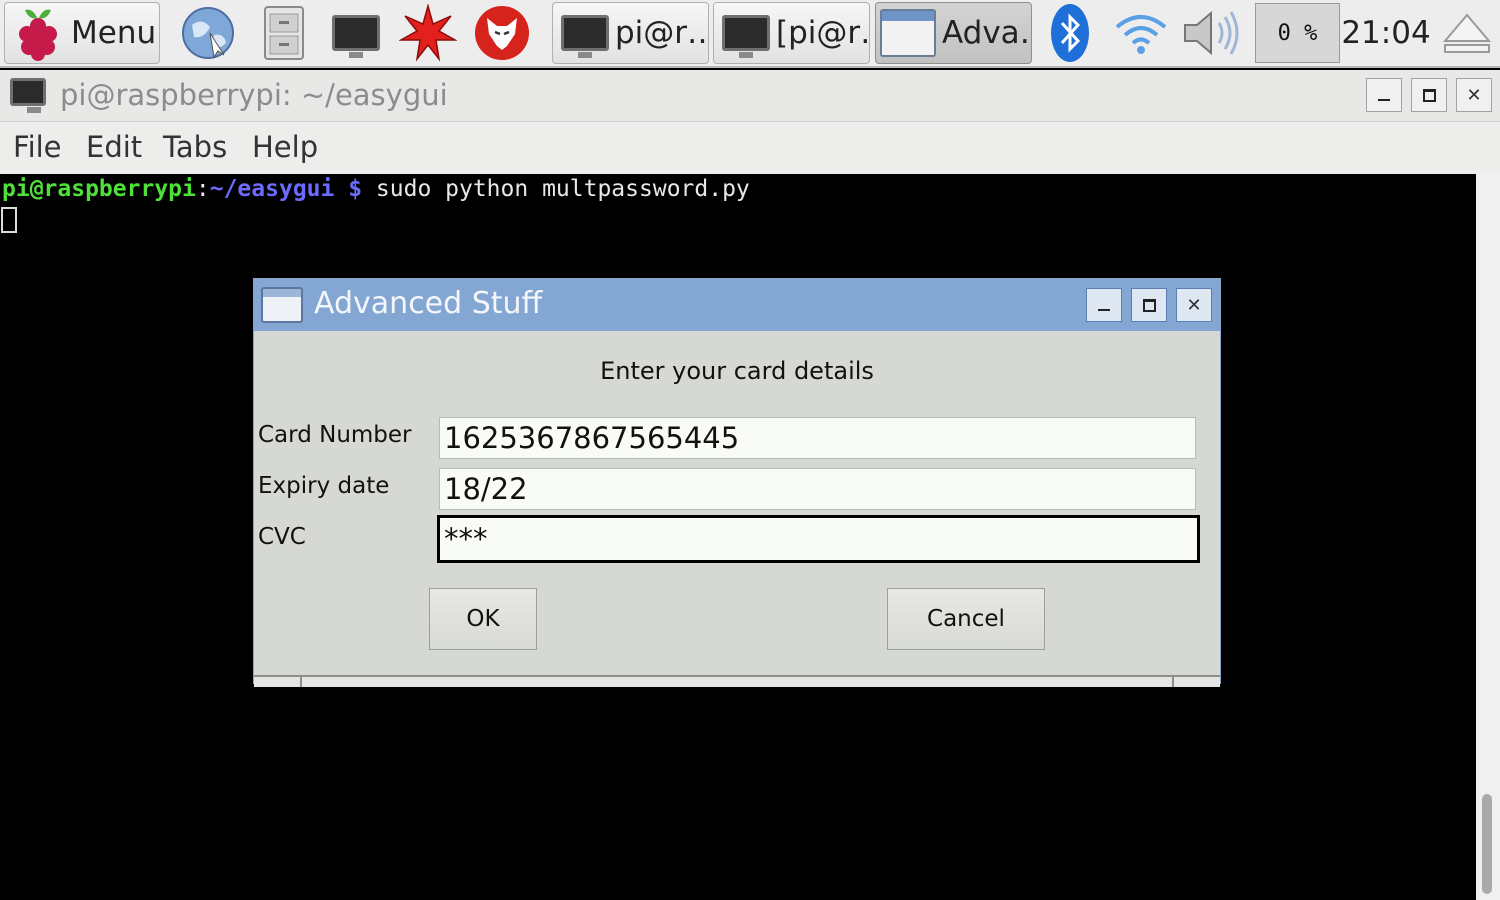  Describe the element at coordinates (428, 303) in the screenshot. I see `dialog-title: Advanced Stuff` at that location.